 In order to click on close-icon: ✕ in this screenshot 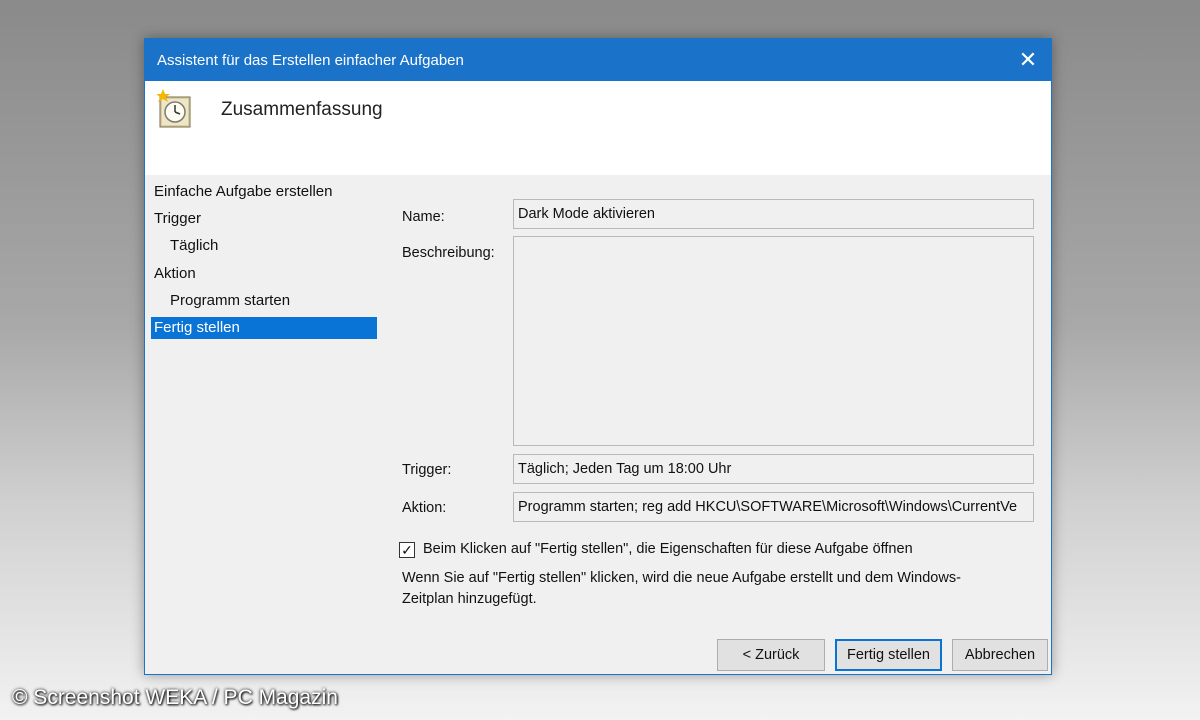, I will do `click(1028, 60)`.